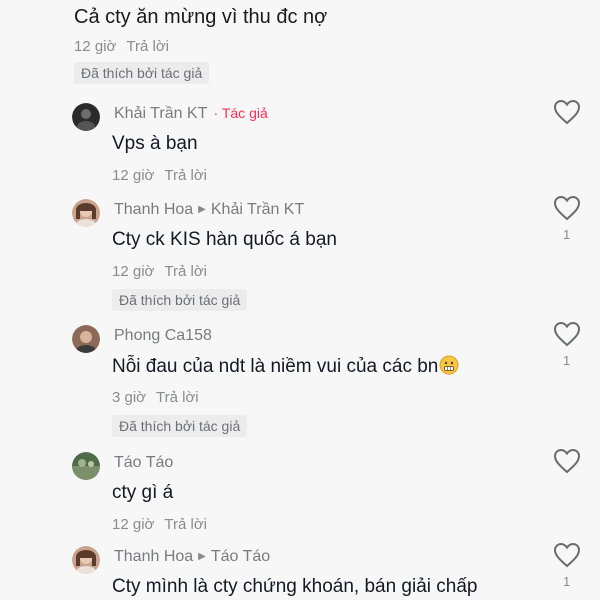 The image size is (600, 600). I want to click on comment-author: Thanh Hoa ▶ Táo Táo, so click(192, 557).